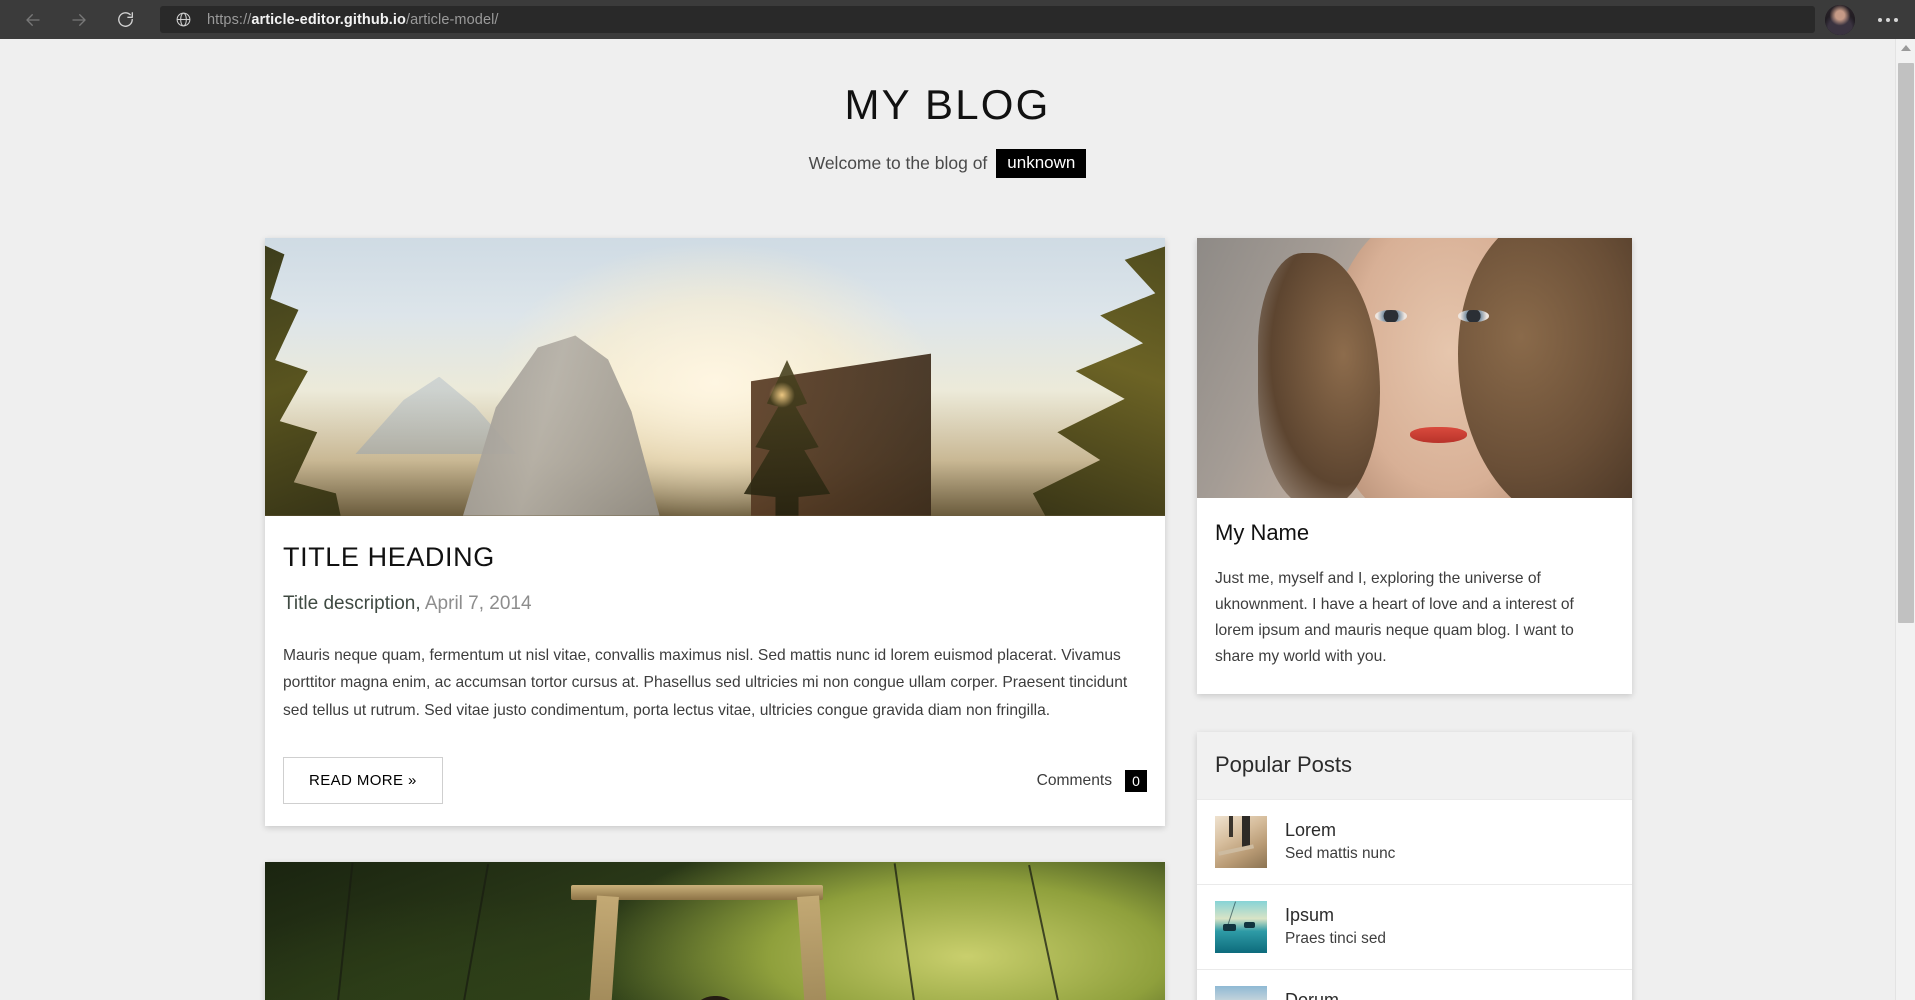 This screenshot has width=1915, height=1000. What do you see at coordinates (898, 162) in the screenshot?
I see `subtitle-text: Welcome to the blog of` at bounding box center [898, 162].